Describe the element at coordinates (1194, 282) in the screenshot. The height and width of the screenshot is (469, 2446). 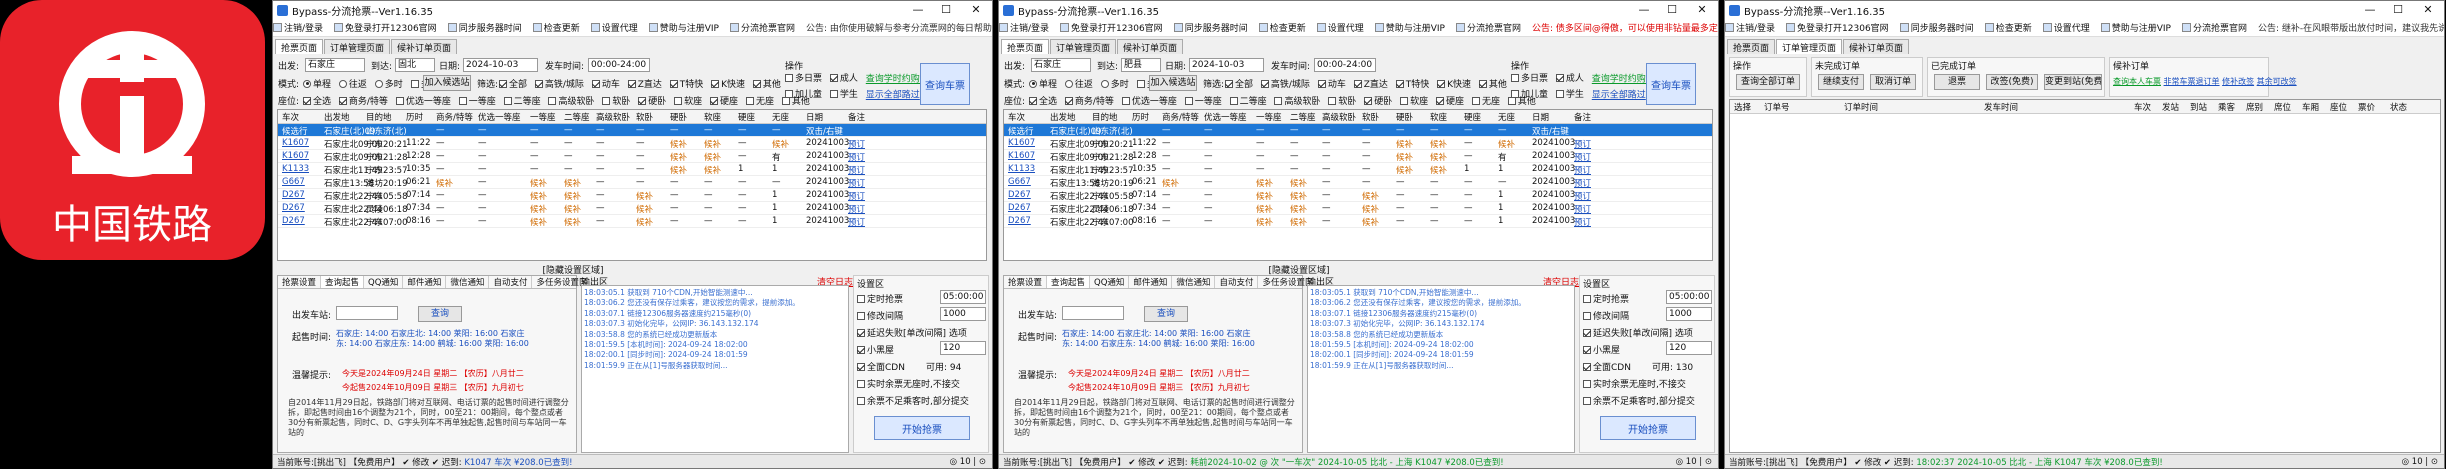
I see `subtab-wechat: 微信通知` at that location.